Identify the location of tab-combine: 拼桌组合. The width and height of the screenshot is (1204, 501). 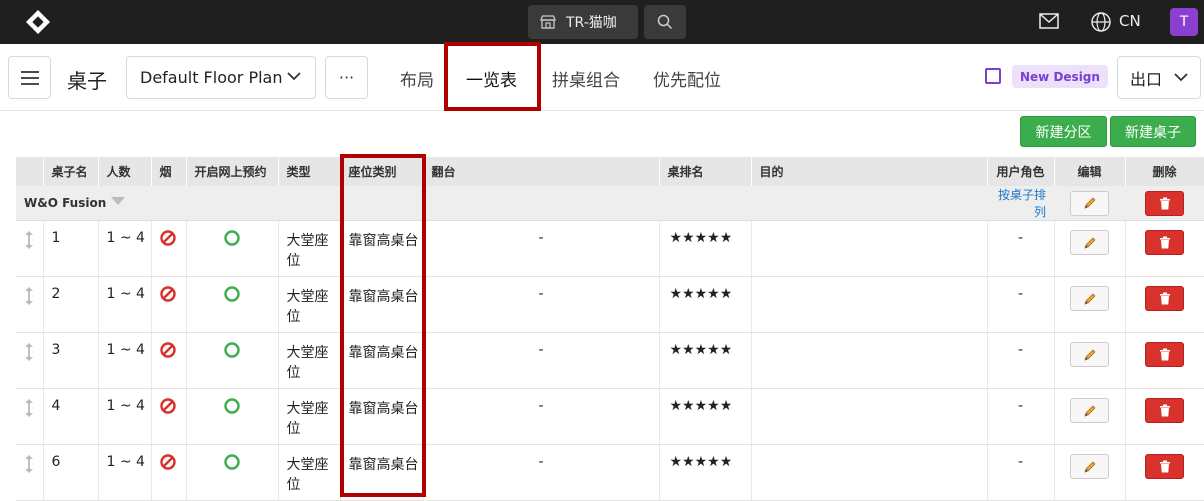
(586, 78).